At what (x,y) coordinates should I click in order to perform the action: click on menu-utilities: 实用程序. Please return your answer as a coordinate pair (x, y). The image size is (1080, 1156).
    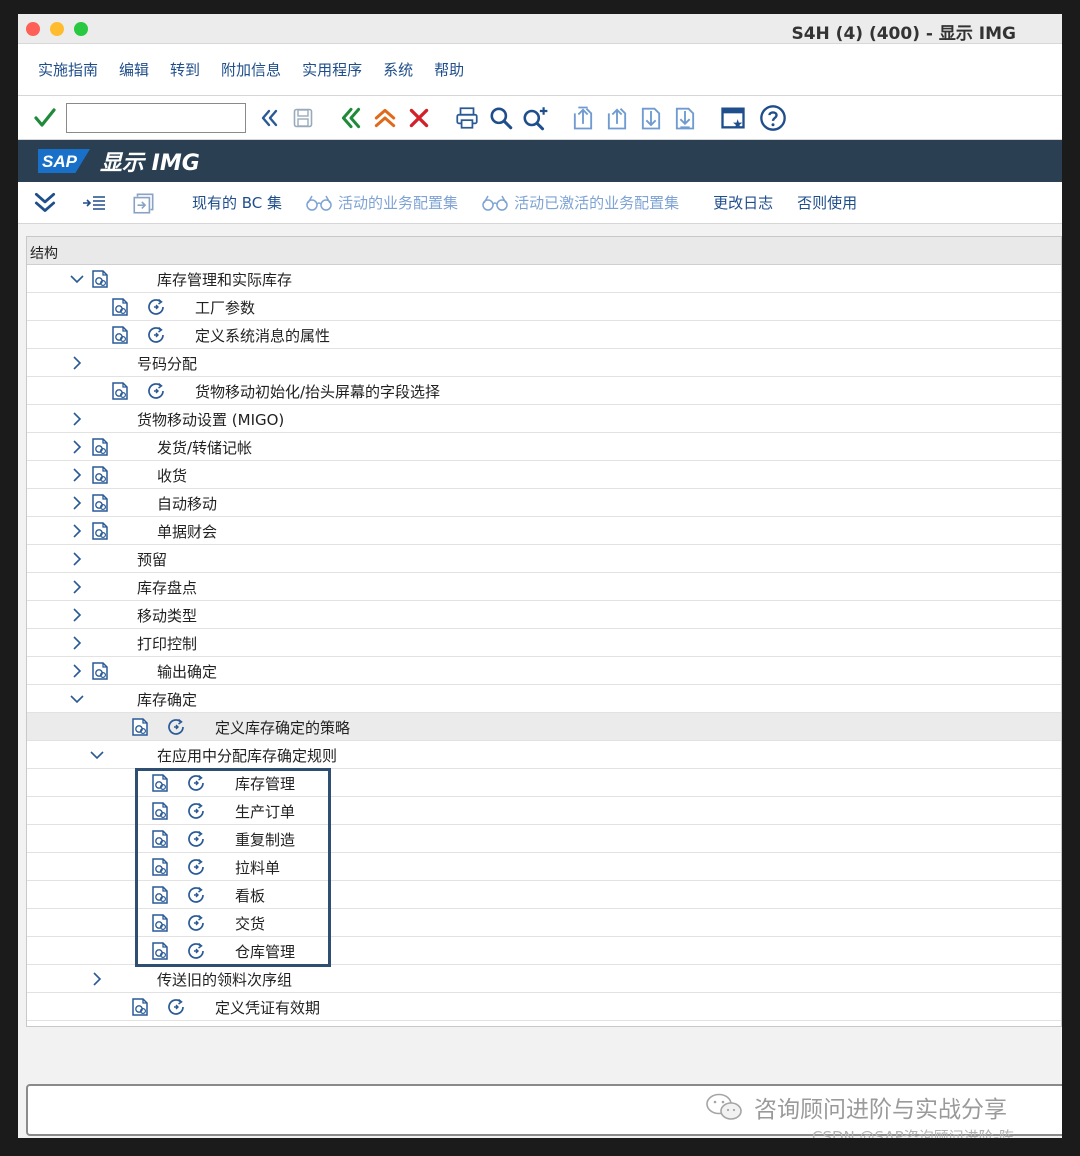
    Looking at the image, I should click on (332, 69).